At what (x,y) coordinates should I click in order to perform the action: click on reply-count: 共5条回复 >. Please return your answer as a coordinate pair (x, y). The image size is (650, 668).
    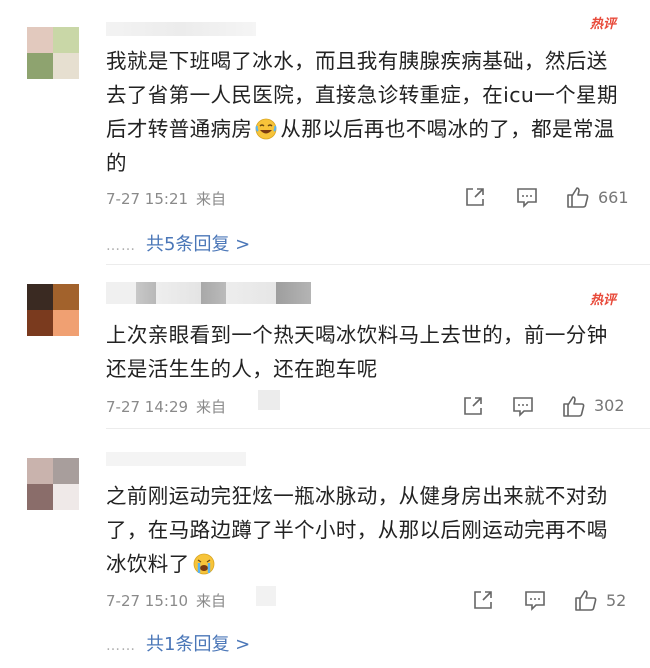
    Looking at the image, I should click on (198, 244).